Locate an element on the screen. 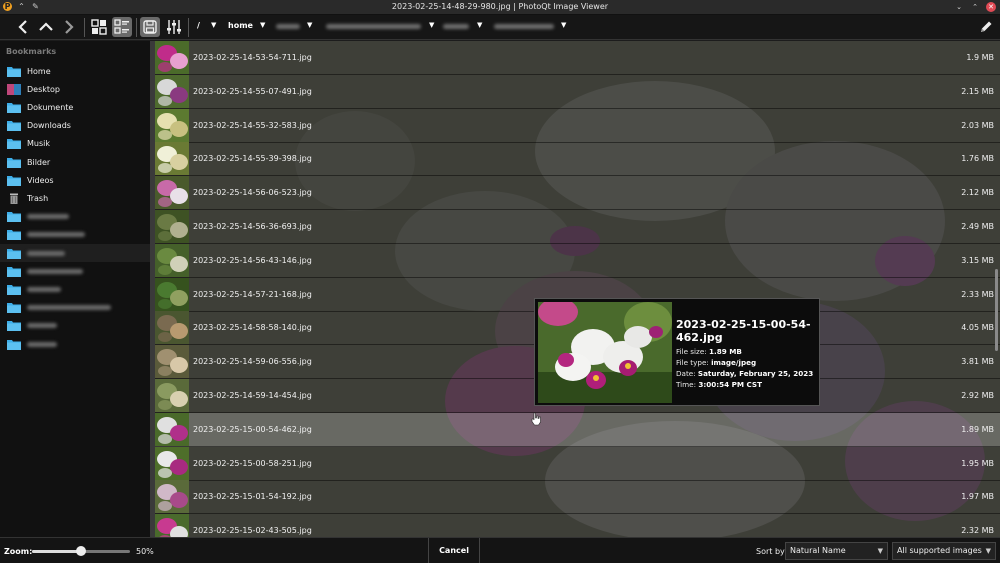 The height and width of the screenshot is (563, 1000). sidebar-item-trash: Trash is located at coordinates (75, 198).